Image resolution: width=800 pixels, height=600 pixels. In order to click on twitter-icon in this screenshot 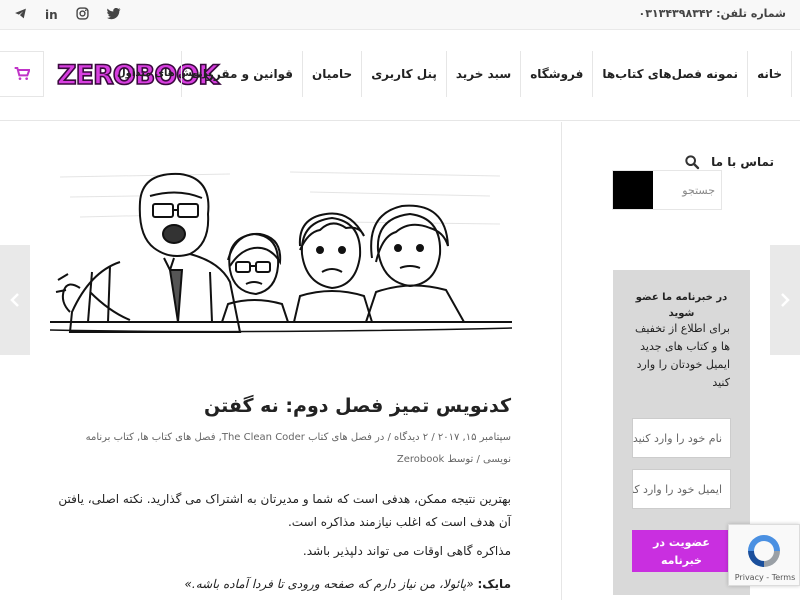, I will do `click(113, 15)`.